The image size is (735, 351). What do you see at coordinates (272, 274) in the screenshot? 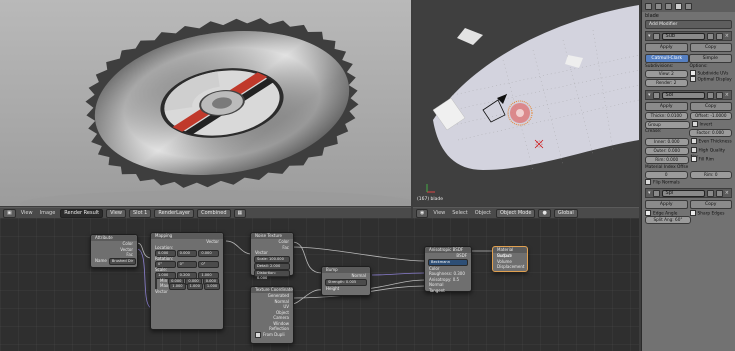
I see `distortion-field: Distortion: 0.000` at bounding box center [272, 274].